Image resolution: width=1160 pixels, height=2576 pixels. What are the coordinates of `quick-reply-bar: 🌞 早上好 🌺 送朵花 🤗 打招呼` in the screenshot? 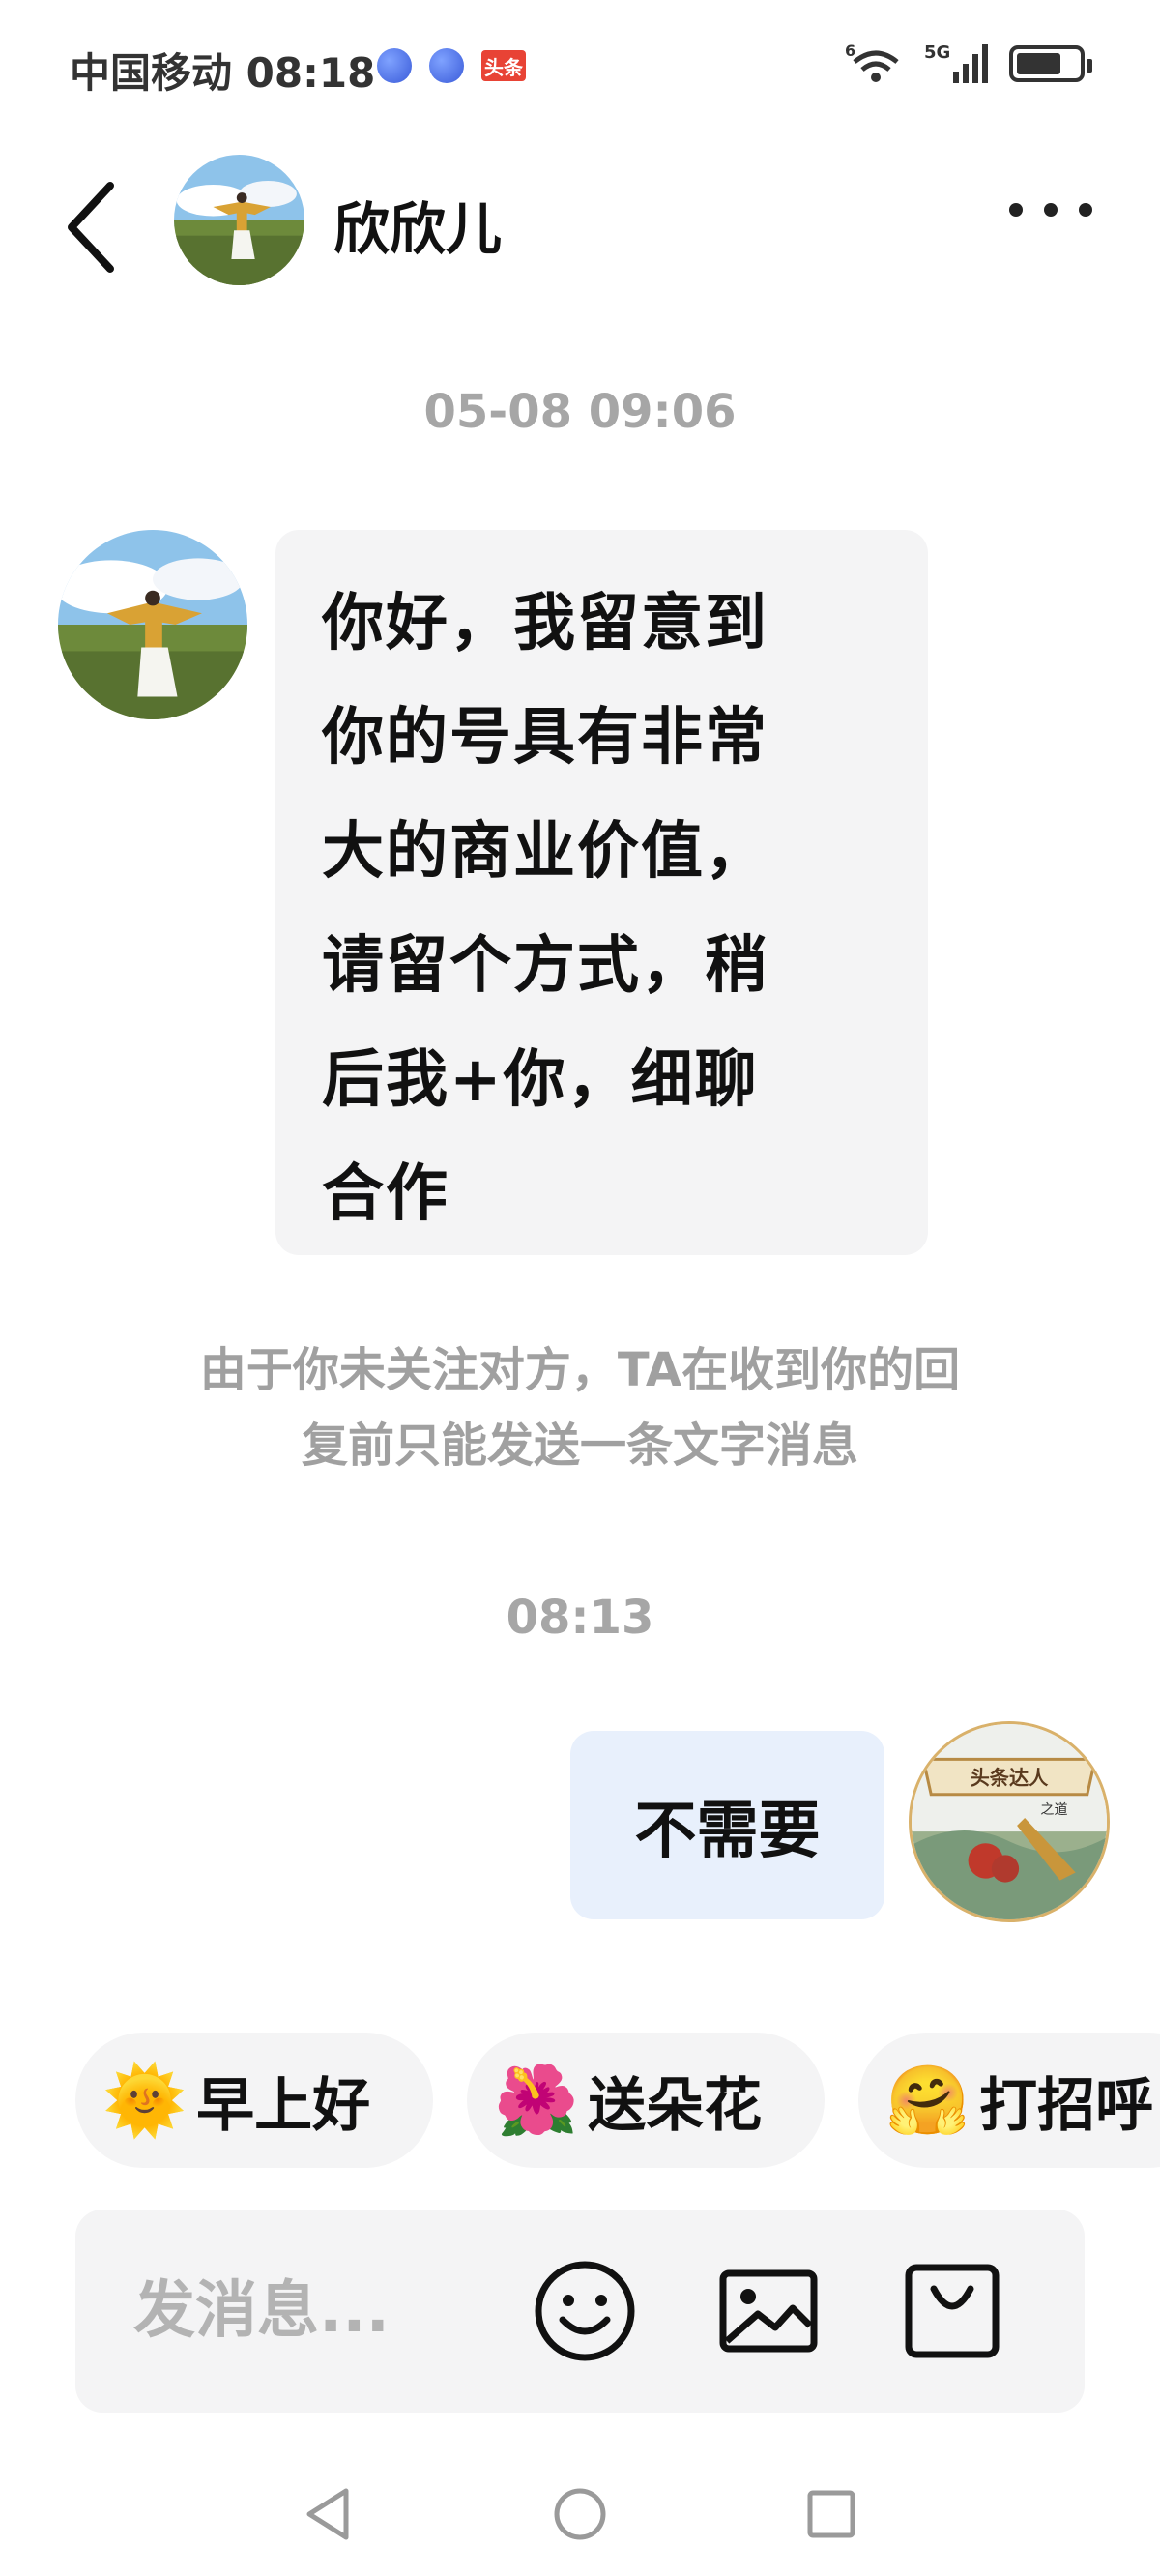 It's located at (618, 2100).